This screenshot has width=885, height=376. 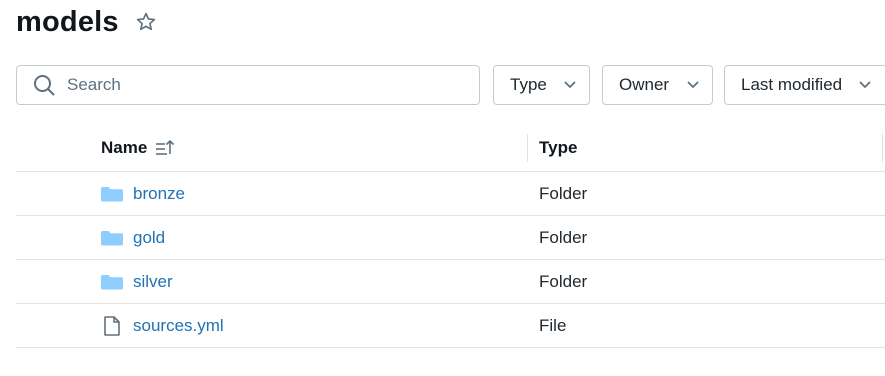 What do you see at coordinates (112, 326) in the screenshot?
I see `file-icon` at bounding box center [112, 326].